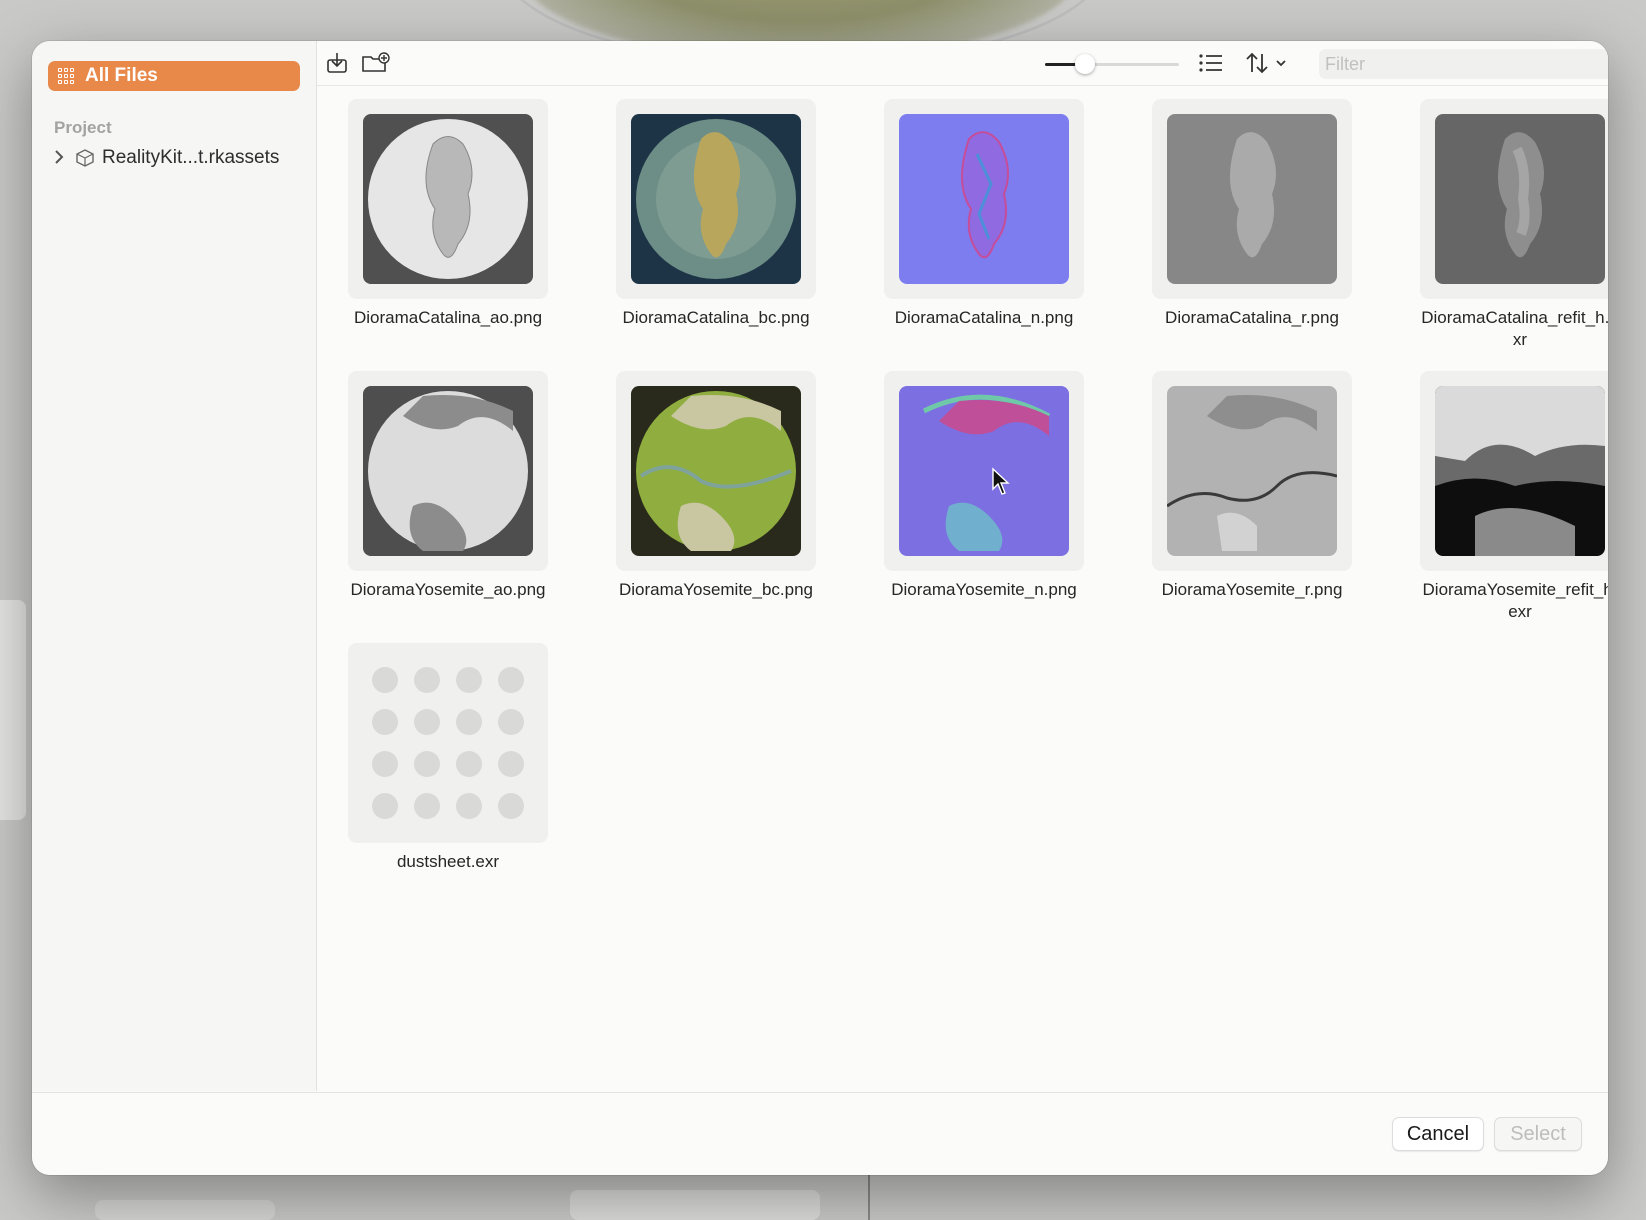 This screenshot has width=1646, height=1220. Describe the element at coordinates (448, 589) in the screenshot. I see `file-name: DioramaYosemite_ao.png` at that location.